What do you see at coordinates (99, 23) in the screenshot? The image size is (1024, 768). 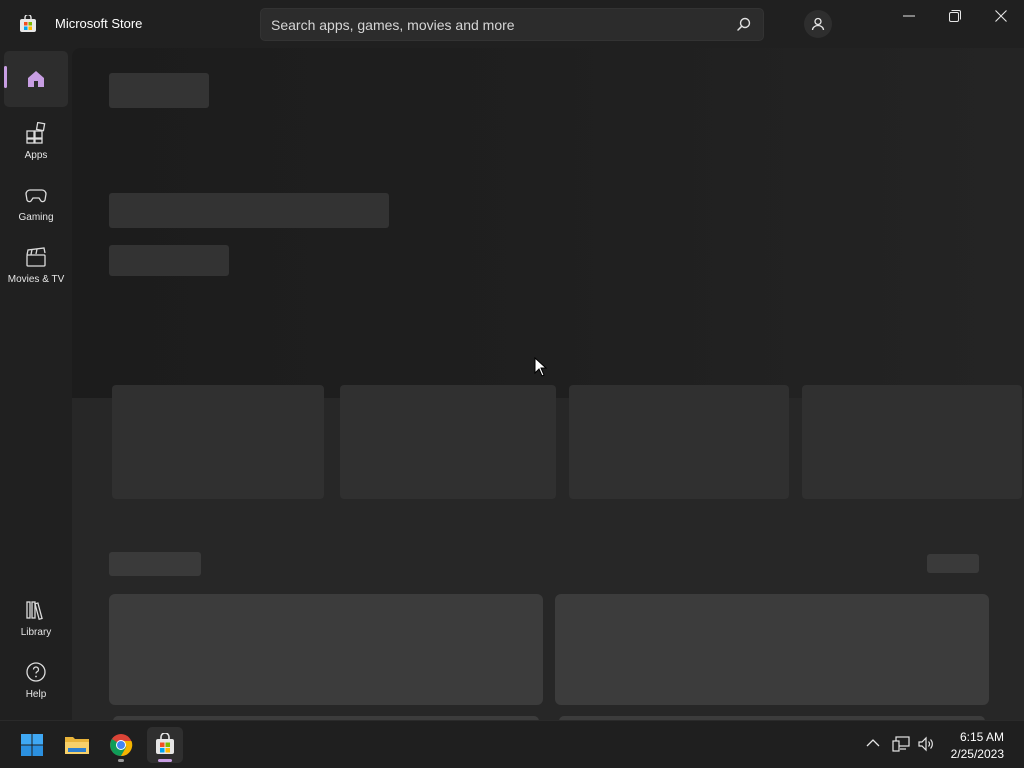 I see `app-title: Microsoft Store` at bounding box center [99, 23].